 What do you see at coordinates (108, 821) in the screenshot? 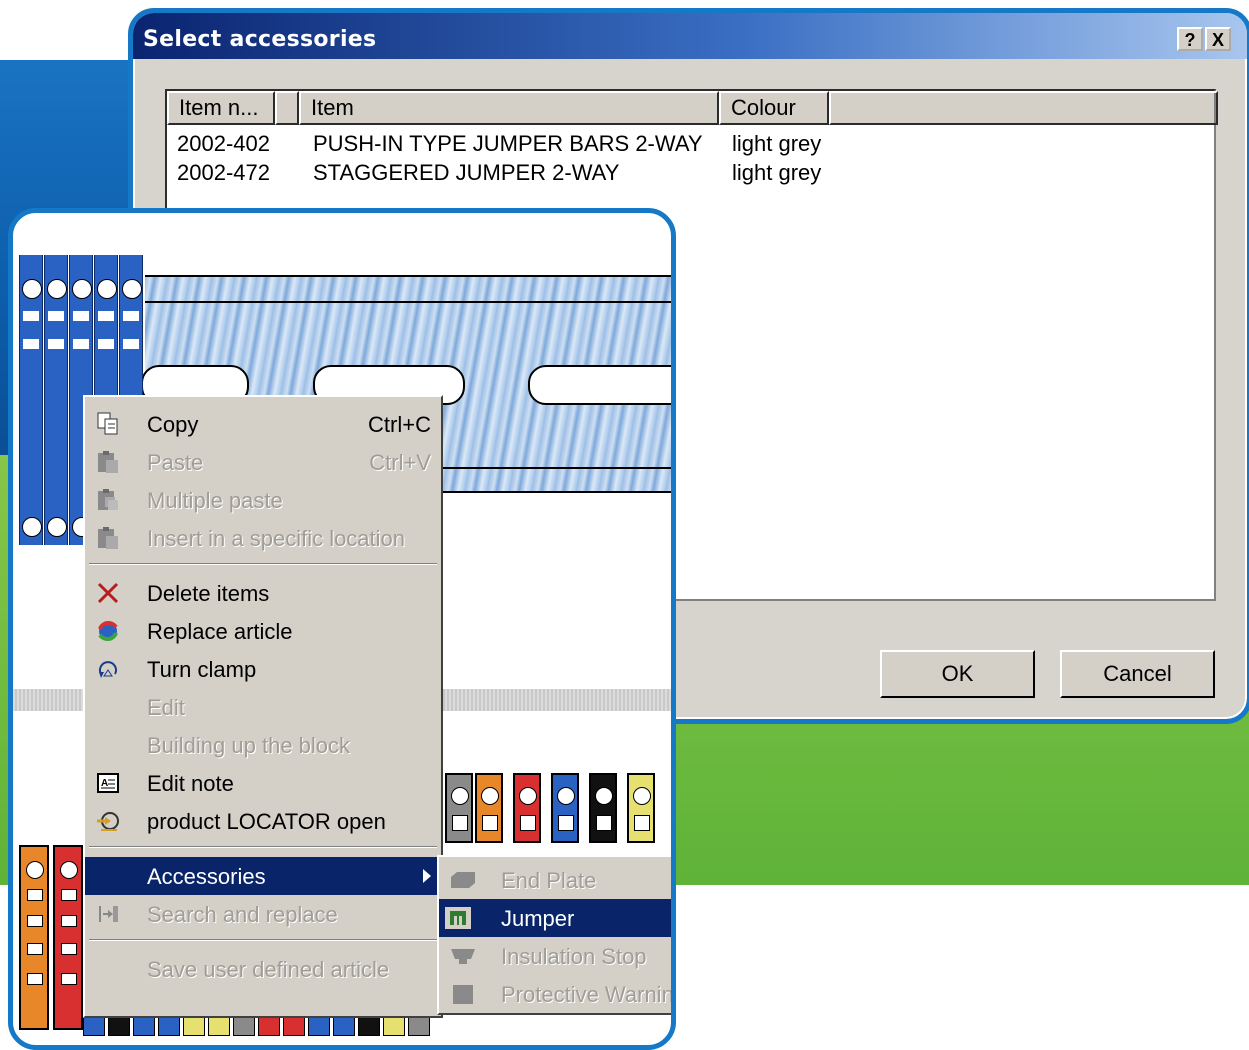
I see `locator-icon` at bounding box center [108, 821].